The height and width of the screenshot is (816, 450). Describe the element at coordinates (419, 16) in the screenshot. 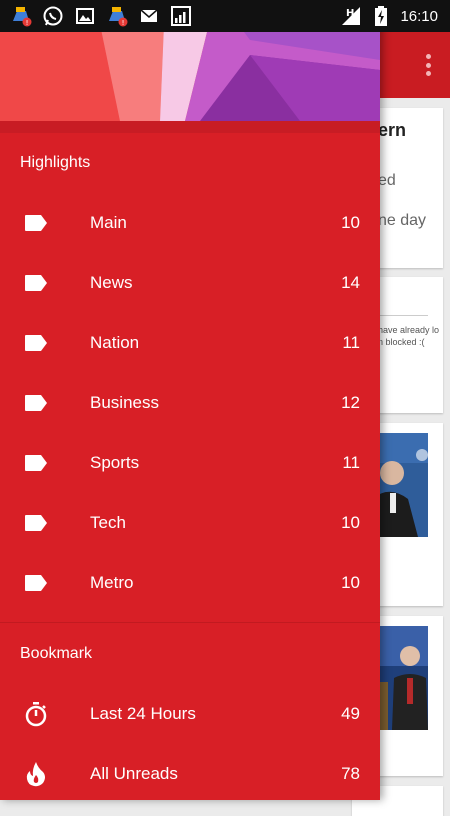

I see `status-time: 16:10` at that location.